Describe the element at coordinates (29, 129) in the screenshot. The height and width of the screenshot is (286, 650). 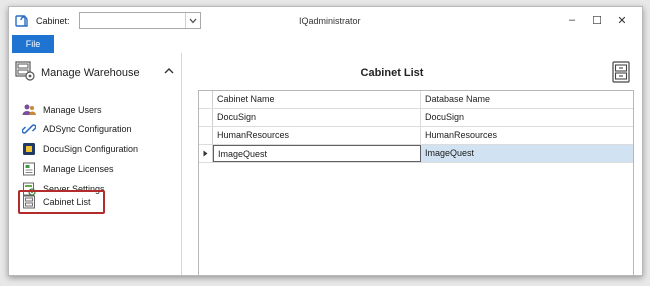
I see `link-icon` at that location.